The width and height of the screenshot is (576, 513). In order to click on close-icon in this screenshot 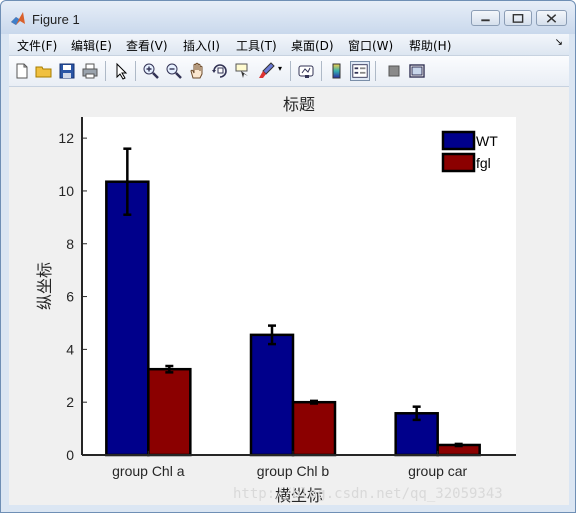, I will do `click(551, 18)`.